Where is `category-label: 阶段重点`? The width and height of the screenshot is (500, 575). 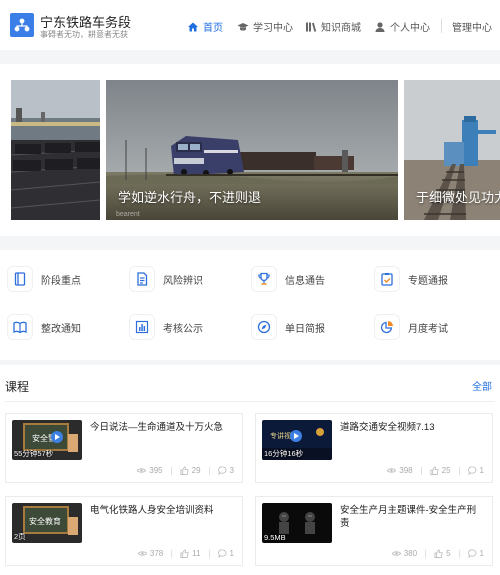
category-label: 阶段重点 is located at coordinates (61, 281).